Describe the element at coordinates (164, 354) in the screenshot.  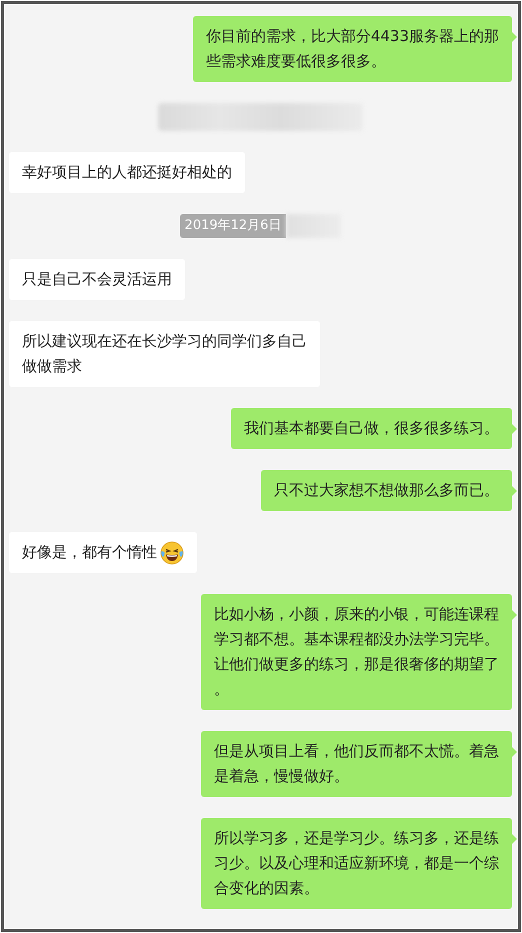
I see `message-text: 所以建议现在还在长沙学习的同学们多自己 做做需求` at that location.